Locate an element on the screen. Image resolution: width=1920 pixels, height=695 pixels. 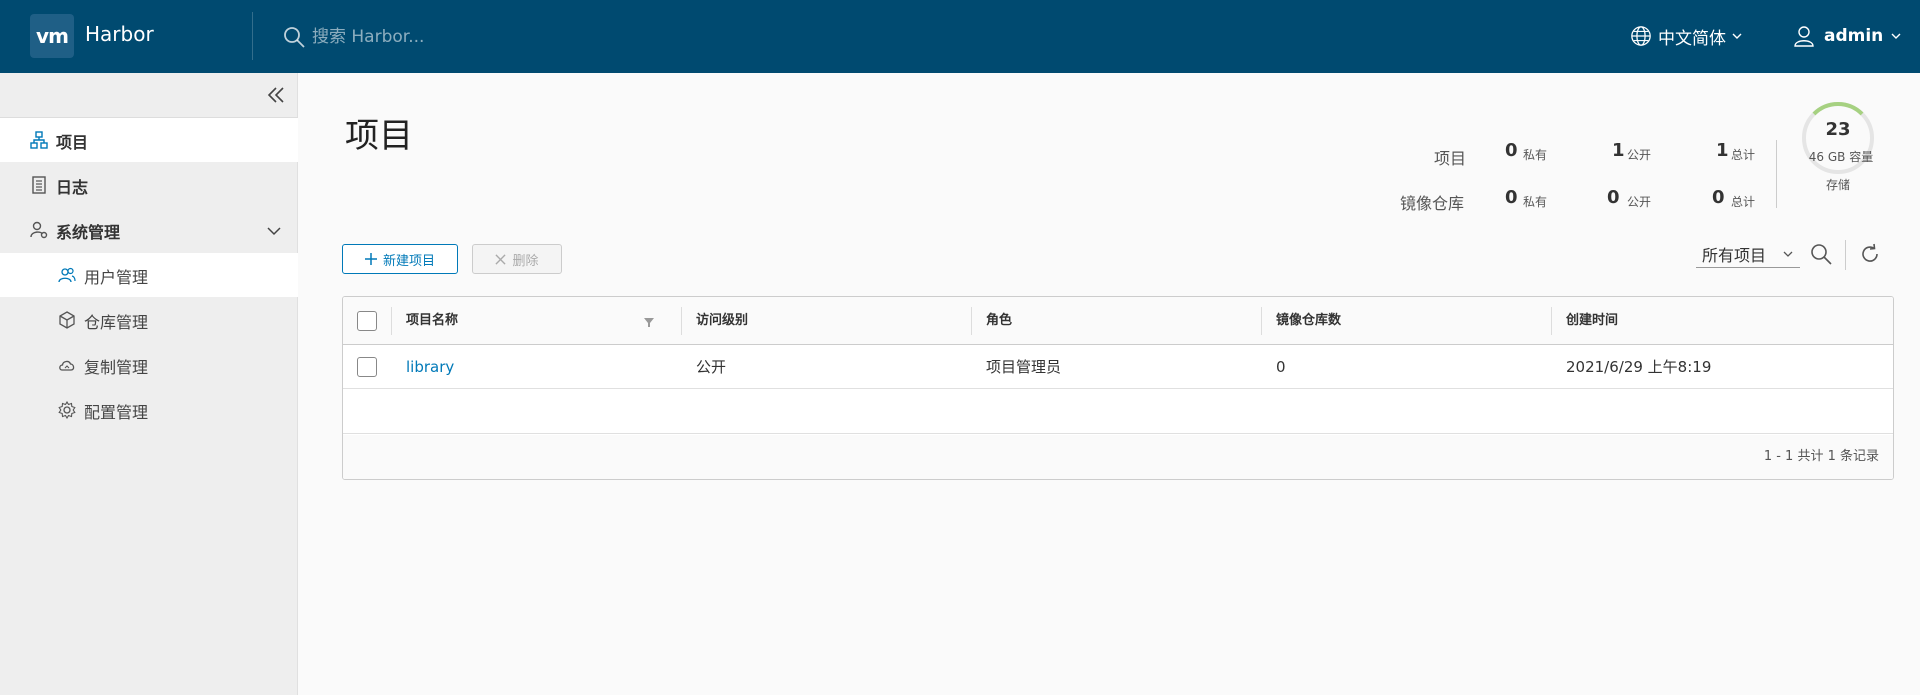
pagination-summary: 1 - 1 共计 1 条记录 is located at coordinates (1821, 456).